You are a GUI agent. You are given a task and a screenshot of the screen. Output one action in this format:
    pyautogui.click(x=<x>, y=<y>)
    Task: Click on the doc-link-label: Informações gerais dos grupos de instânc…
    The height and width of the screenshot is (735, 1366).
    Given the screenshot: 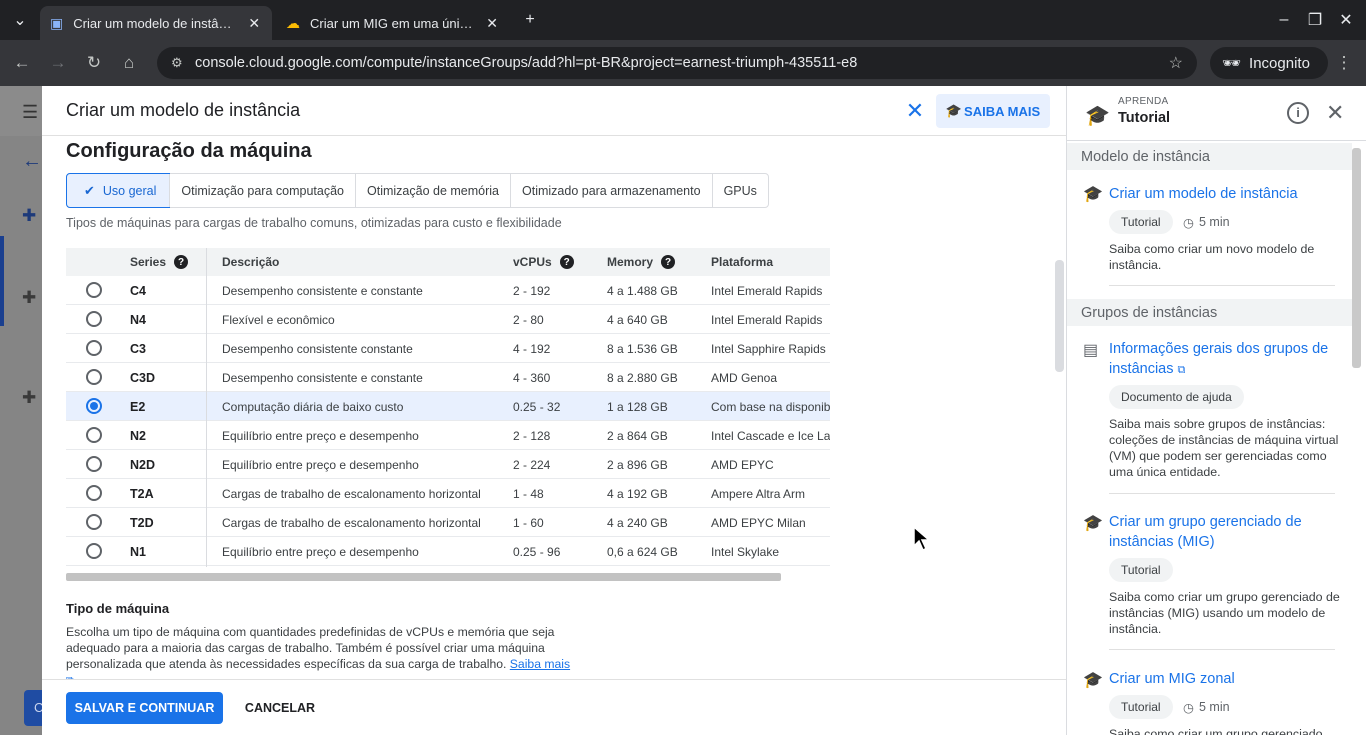 What is the action you would take?
    pyautogui.click(x=1219, y=359)
    